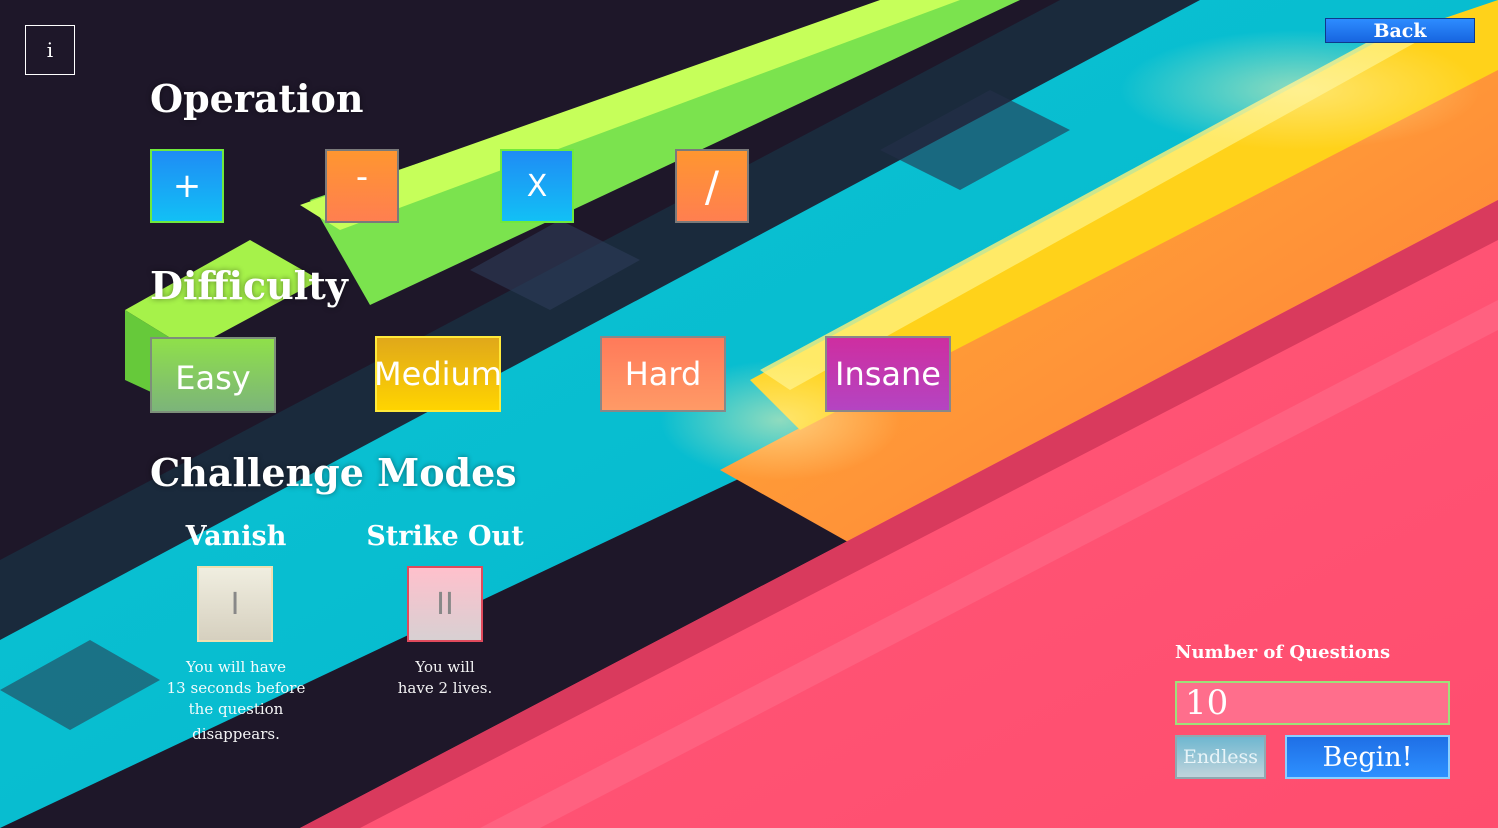 This screenshot has height=828, width=1498. What do you see at coordinates (249, 285) in the screenshot?
I see `difficulty-title: Difficulty` at bounding box center [249, 285].